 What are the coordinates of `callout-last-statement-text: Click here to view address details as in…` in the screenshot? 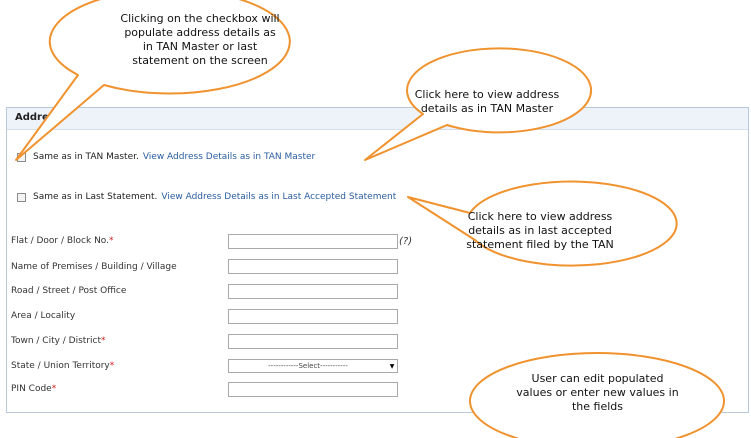 It's located at (540, 230).